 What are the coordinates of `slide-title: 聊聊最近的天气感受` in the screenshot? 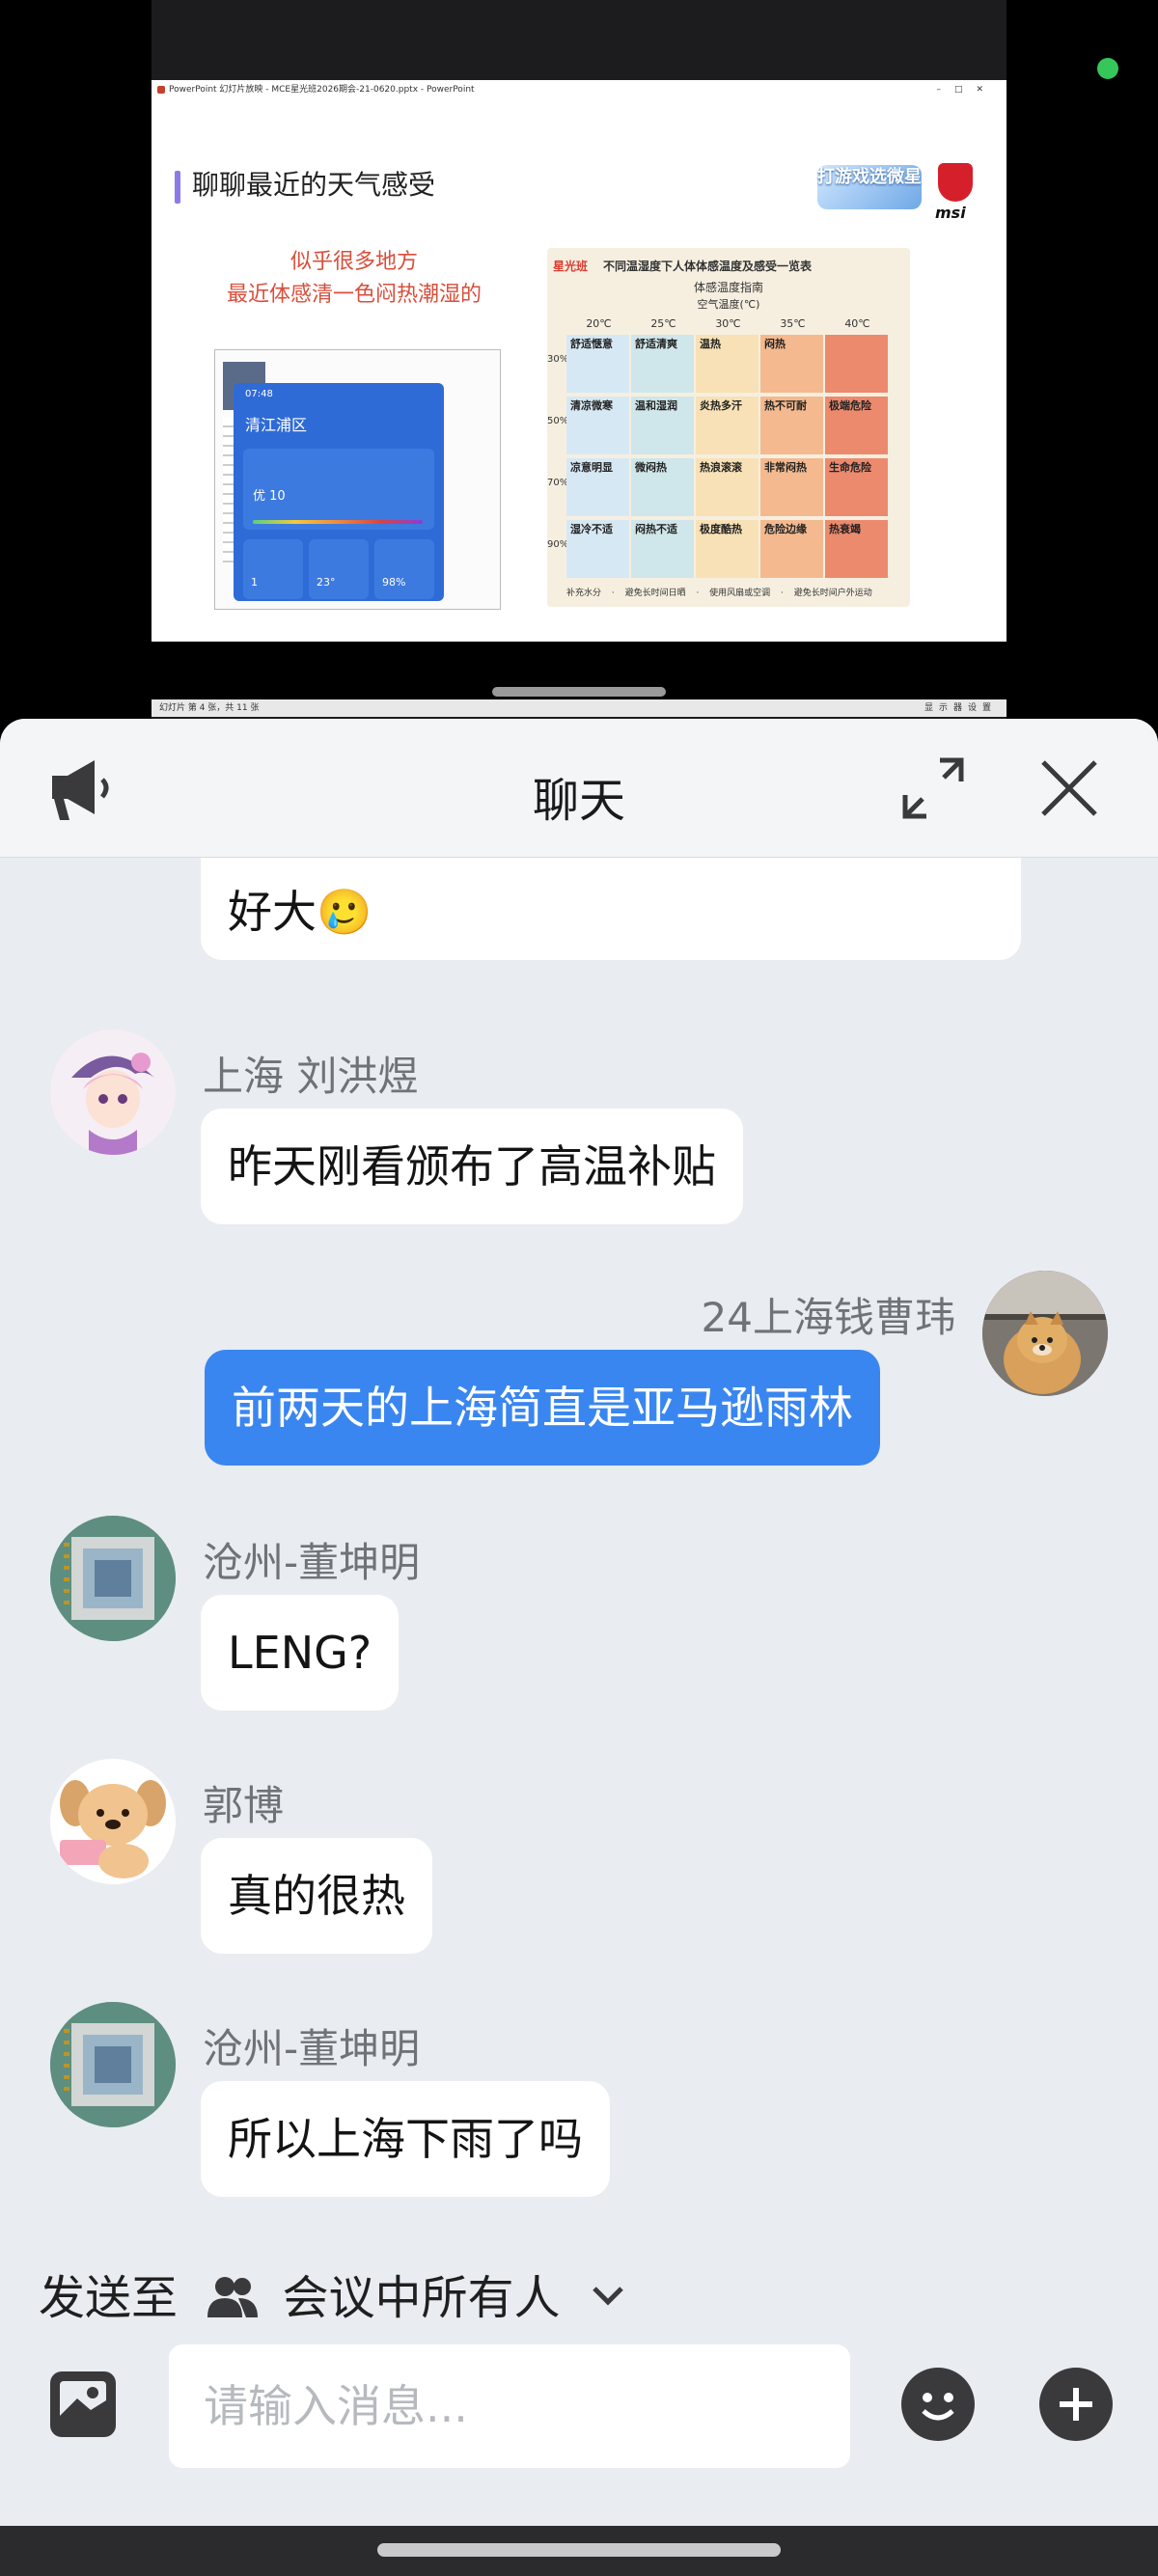 It's located at (314, 185).